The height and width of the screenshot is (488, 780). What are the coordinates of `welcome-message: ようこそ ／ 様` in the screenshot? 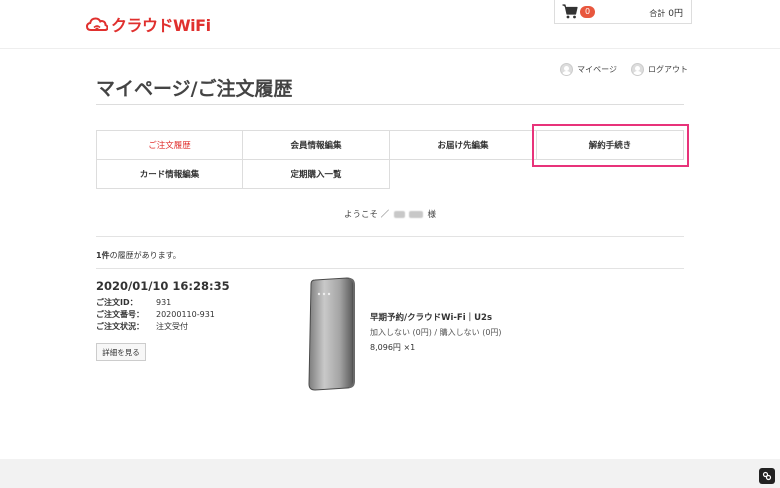 It's located at (390, 214).